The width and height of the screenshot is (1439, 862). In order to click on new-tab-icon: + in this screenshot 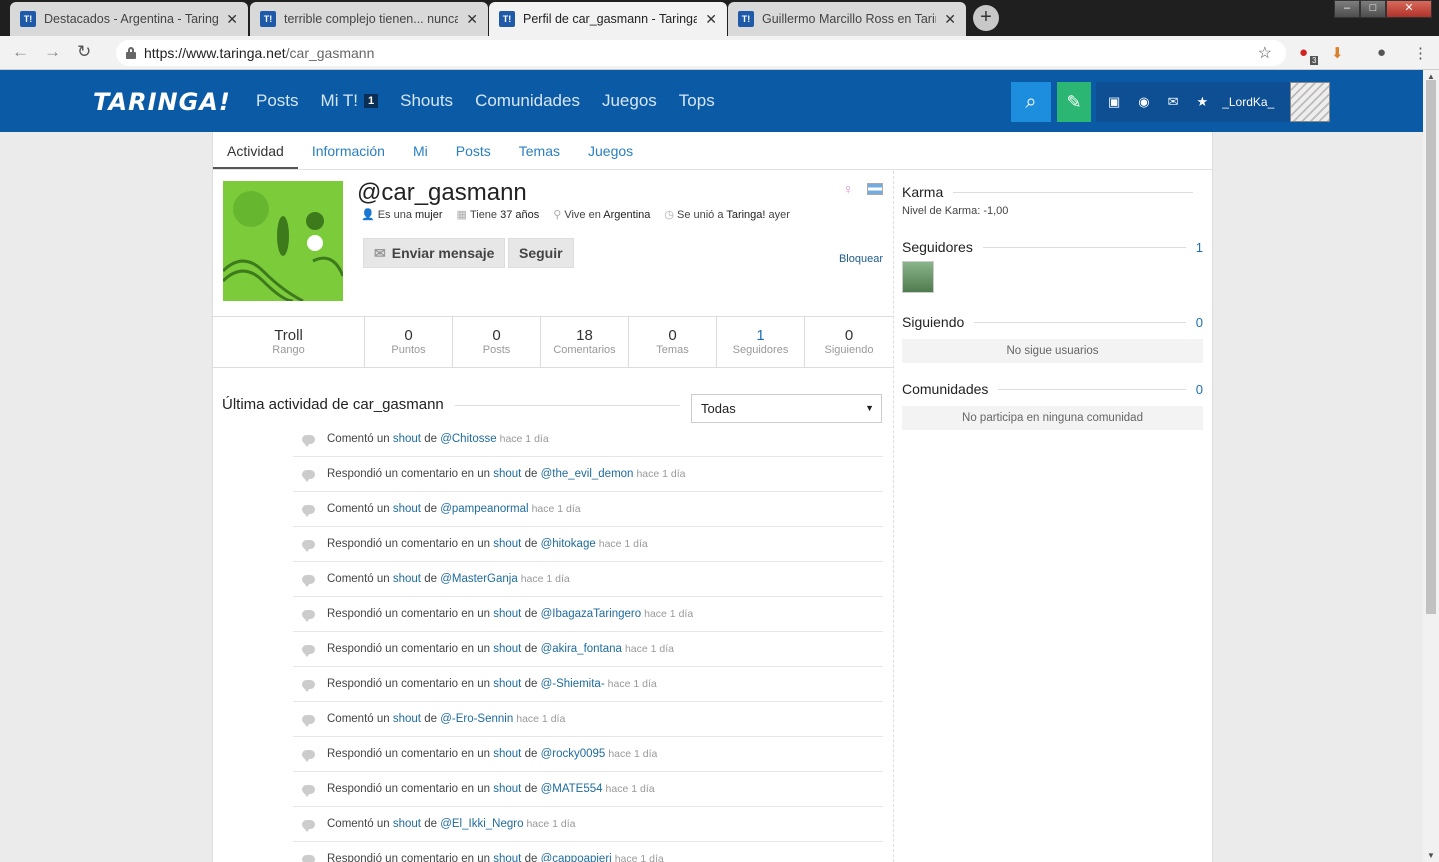, I will do `click(986, 18)`.